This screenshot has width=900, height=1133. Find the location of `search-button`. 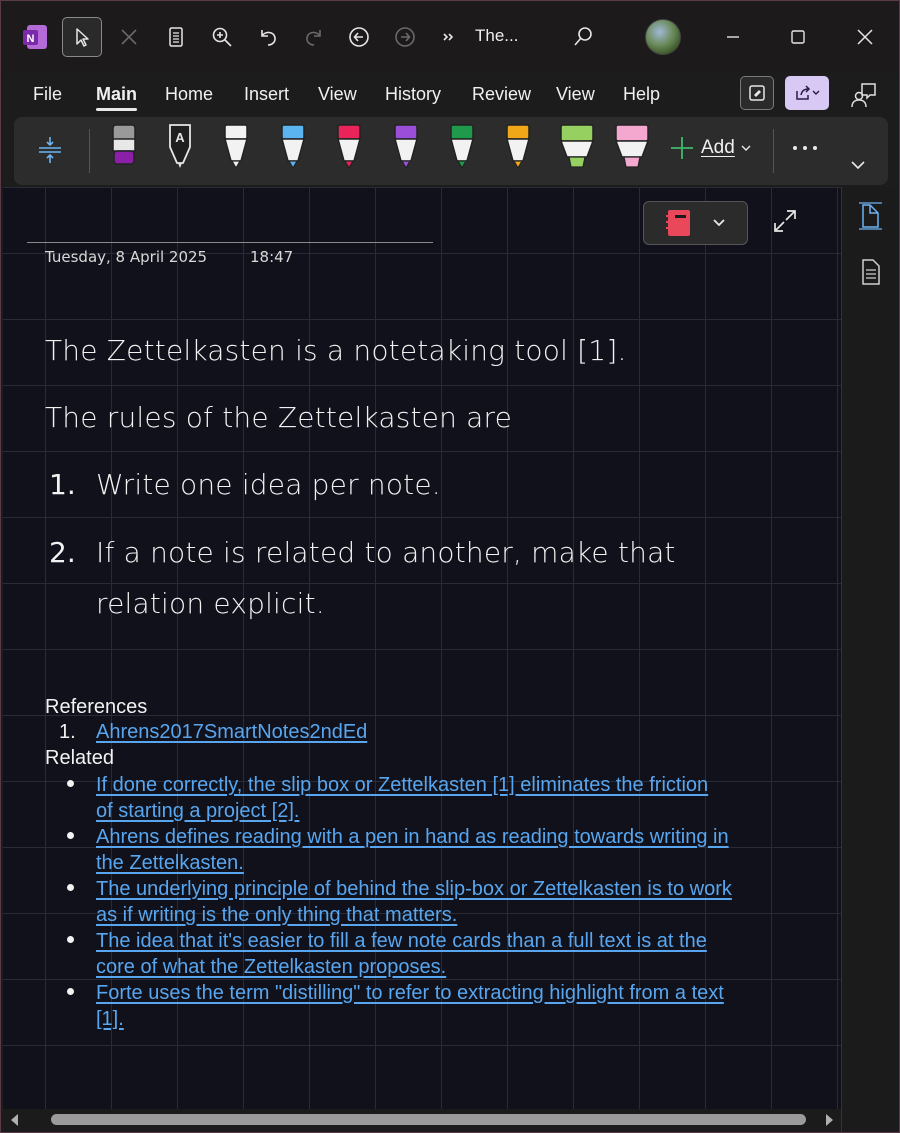

search-button is located at coordinates (583, 37).